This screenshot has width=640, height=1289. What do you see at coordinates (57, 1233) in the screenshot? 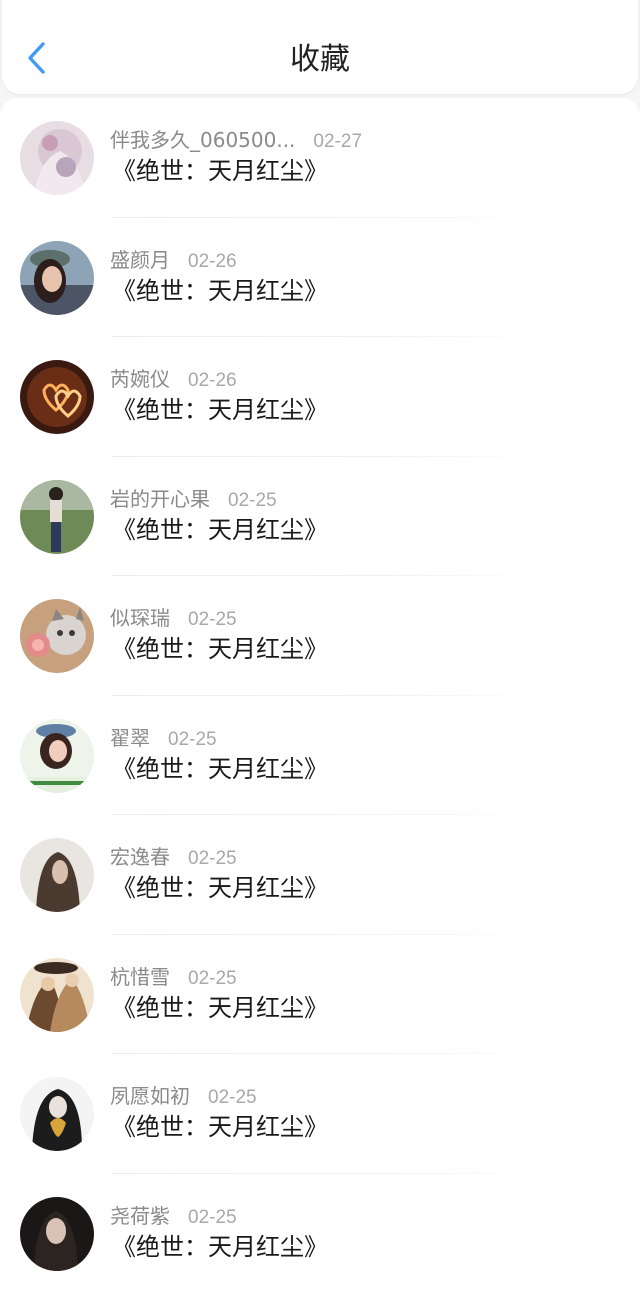
I see `dark-hair-girl-avatar` at bounding box center [57, 1233].